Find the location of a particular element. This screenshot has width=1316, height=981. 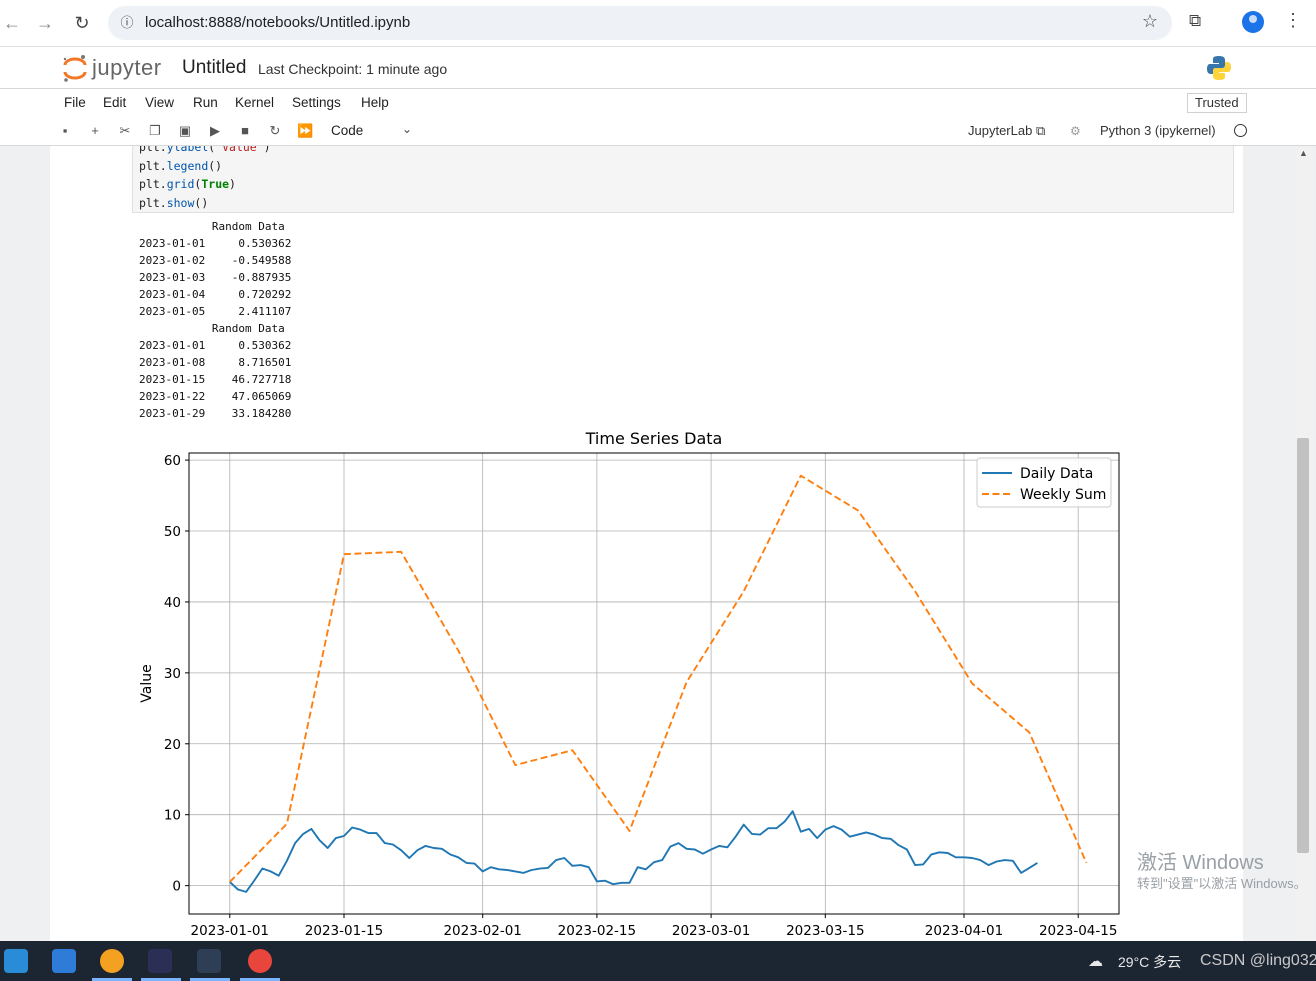

kernel-status-icon is located at coordinates (1240, 130).